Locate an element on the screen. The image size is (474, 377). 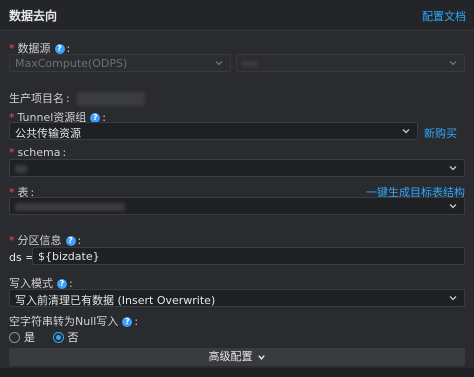
buy-new-link: 新购买 is located at coordinates (440, 133).